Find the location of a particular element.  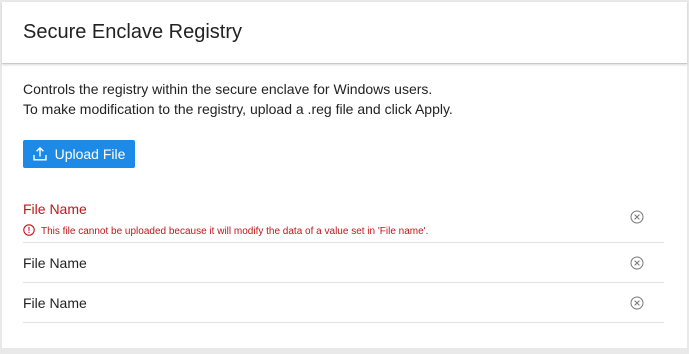

upload-button-label: Upload File is located at coordinates (90, 154).